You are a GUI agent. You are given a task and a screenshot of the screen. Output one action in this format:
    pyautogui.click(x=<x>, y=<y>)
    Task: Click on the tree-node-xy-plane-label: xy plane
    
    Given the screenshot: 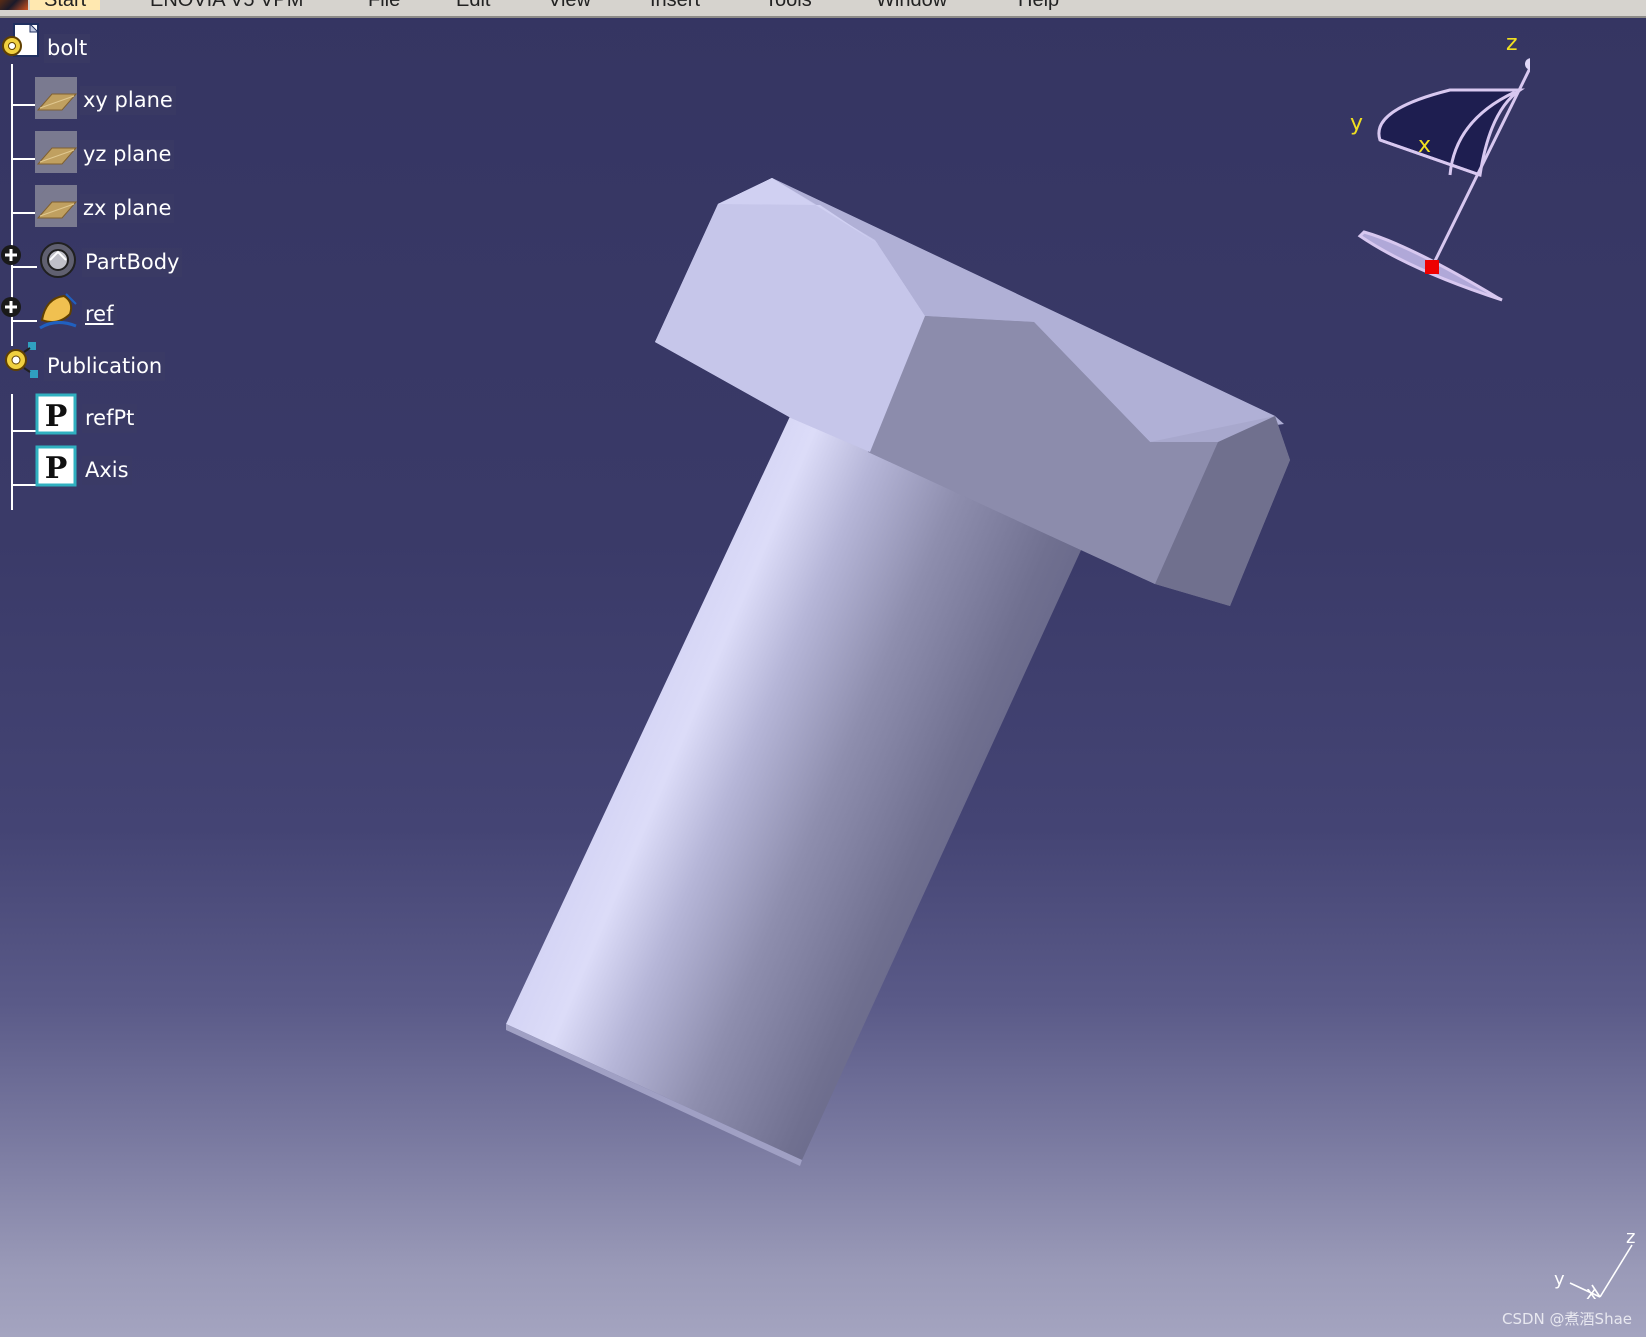 What is the action you would take?
    pyautogui.click(x=128, y=100)
    